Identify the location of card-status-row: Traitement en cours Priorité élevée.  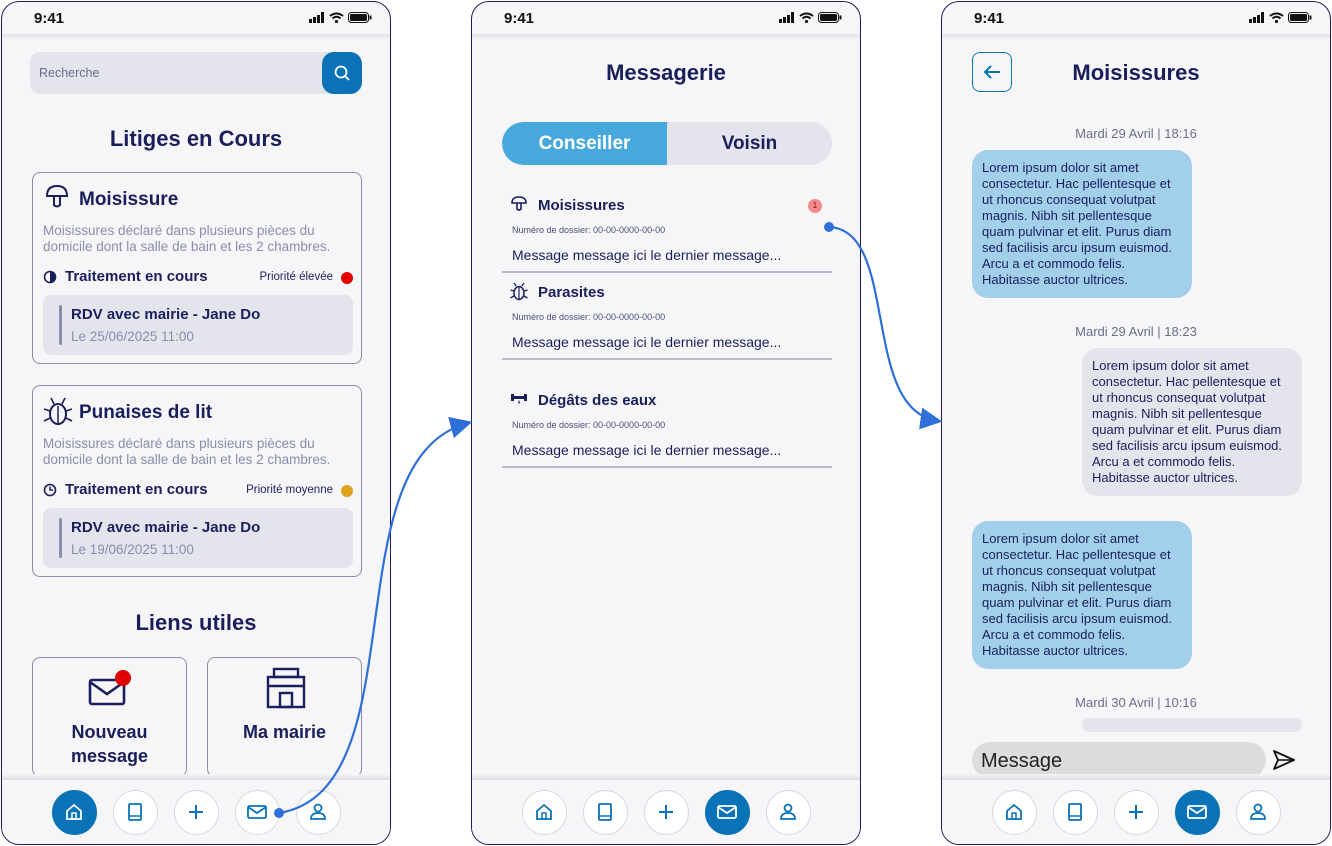
(198, 278).